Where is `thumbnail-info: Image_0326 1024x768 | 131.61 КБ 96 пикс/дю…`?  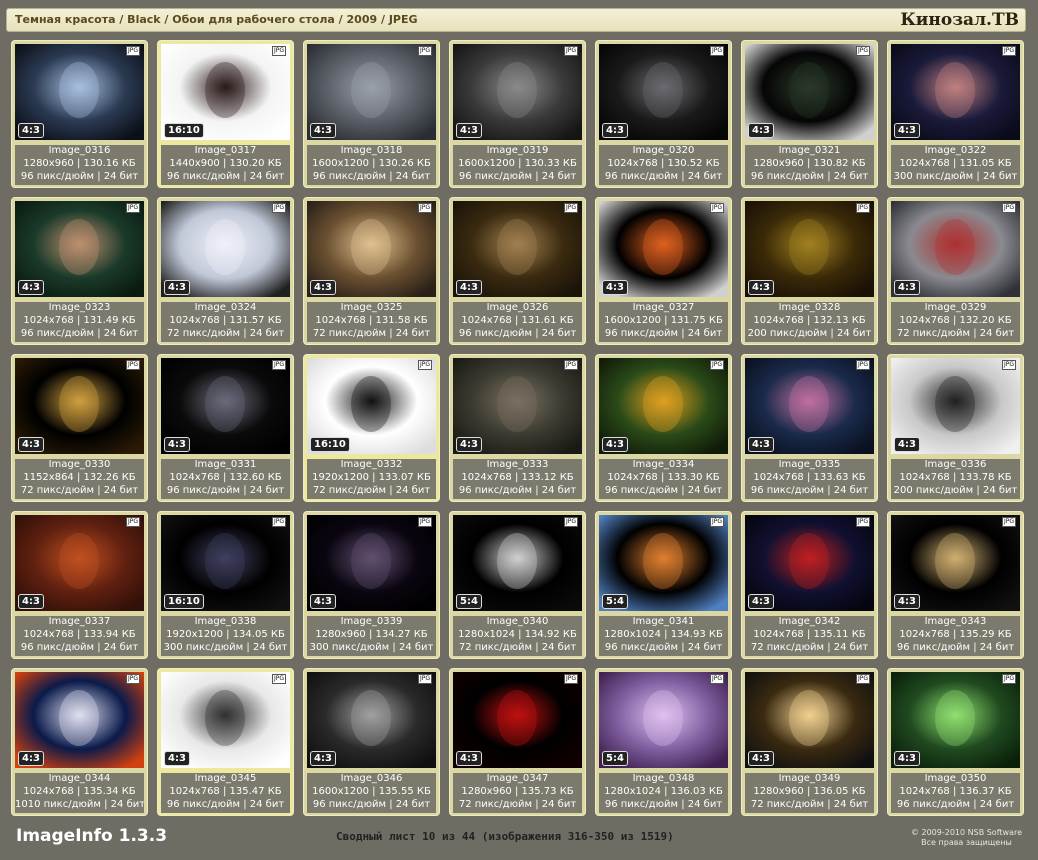 thumbnail-info: Image_0326 1024x768 | 131.61 КБ 96 пикс/дю… is located at coordinates (517, 322).